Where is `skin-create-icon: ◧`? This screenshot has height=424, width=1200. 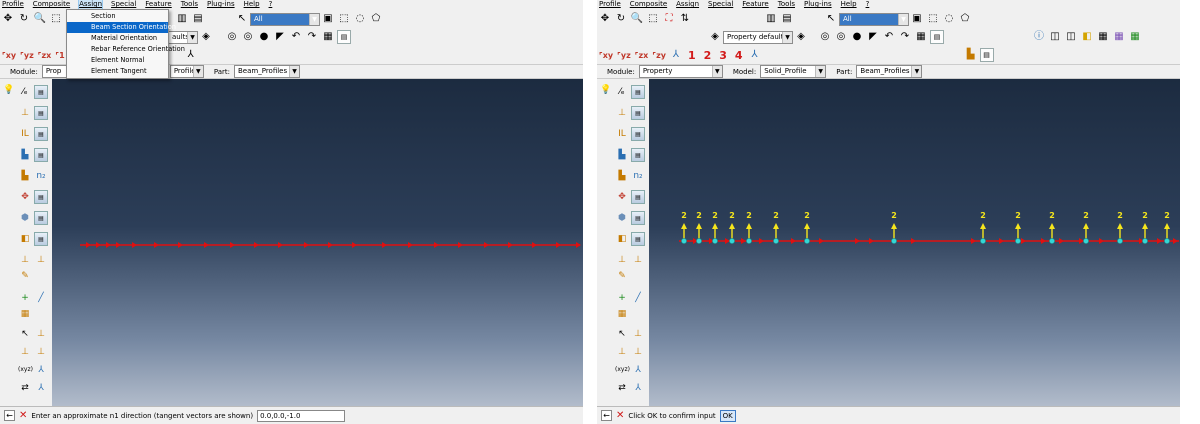
skin-create-icon: ◧ is located at coordinates (622, 239).